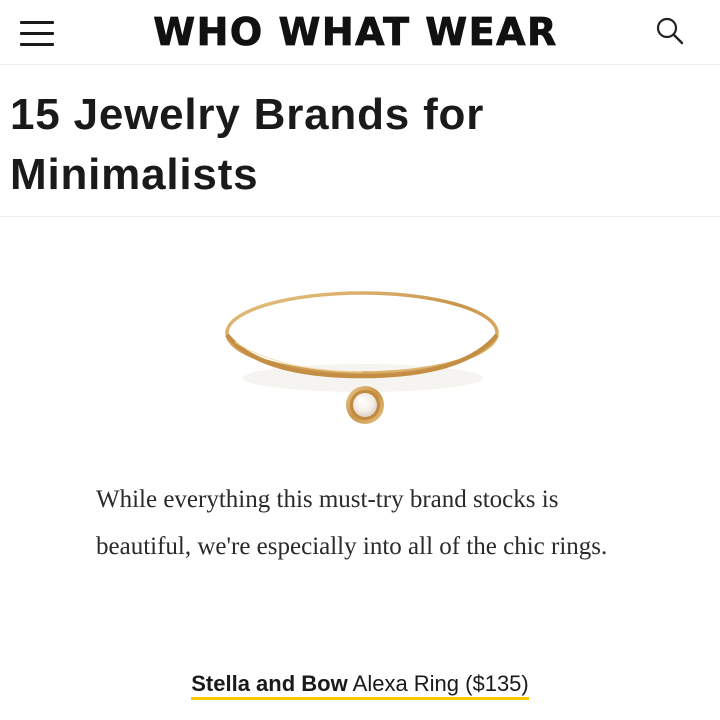 The height and width of the screenshot is (720, 720). I want to click on product-brand: Stella and Bow, so click(269, 683).